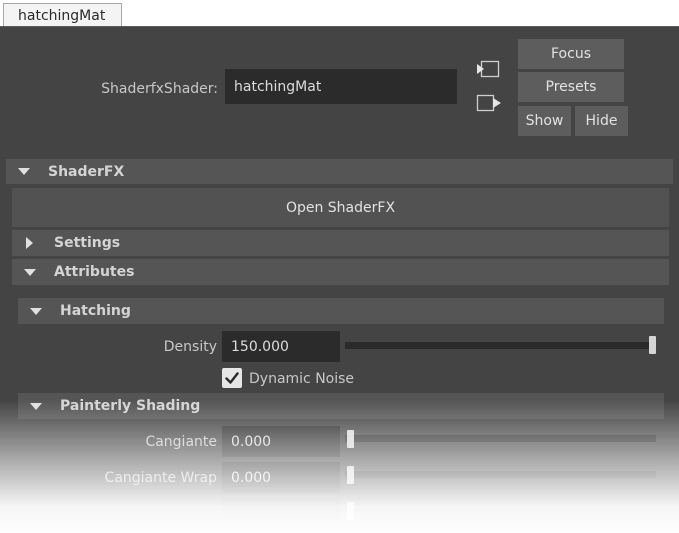 The width and height of the screenshot is (679, 533). I want to click on input-connection-icon, so click(488, 69).